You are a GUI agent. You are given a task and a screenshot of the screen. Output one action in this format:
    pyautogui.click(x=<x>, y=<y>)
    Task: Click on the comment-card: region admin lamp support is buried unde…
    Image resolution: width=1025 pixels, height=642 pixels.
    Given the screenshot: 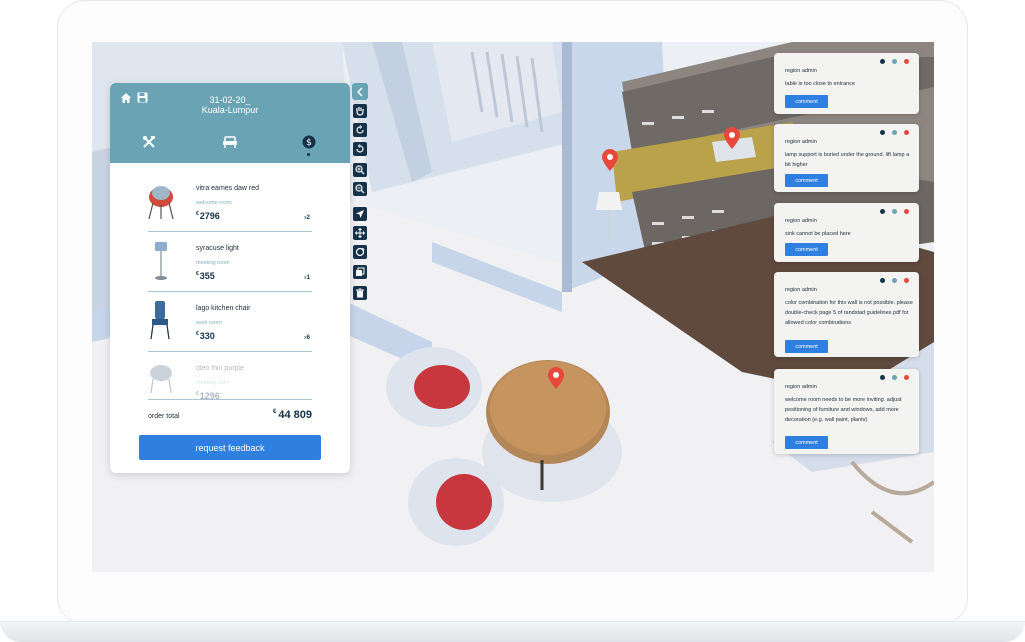 What is the action you would take?
    pyautogui.click(x=846, y=158)
    